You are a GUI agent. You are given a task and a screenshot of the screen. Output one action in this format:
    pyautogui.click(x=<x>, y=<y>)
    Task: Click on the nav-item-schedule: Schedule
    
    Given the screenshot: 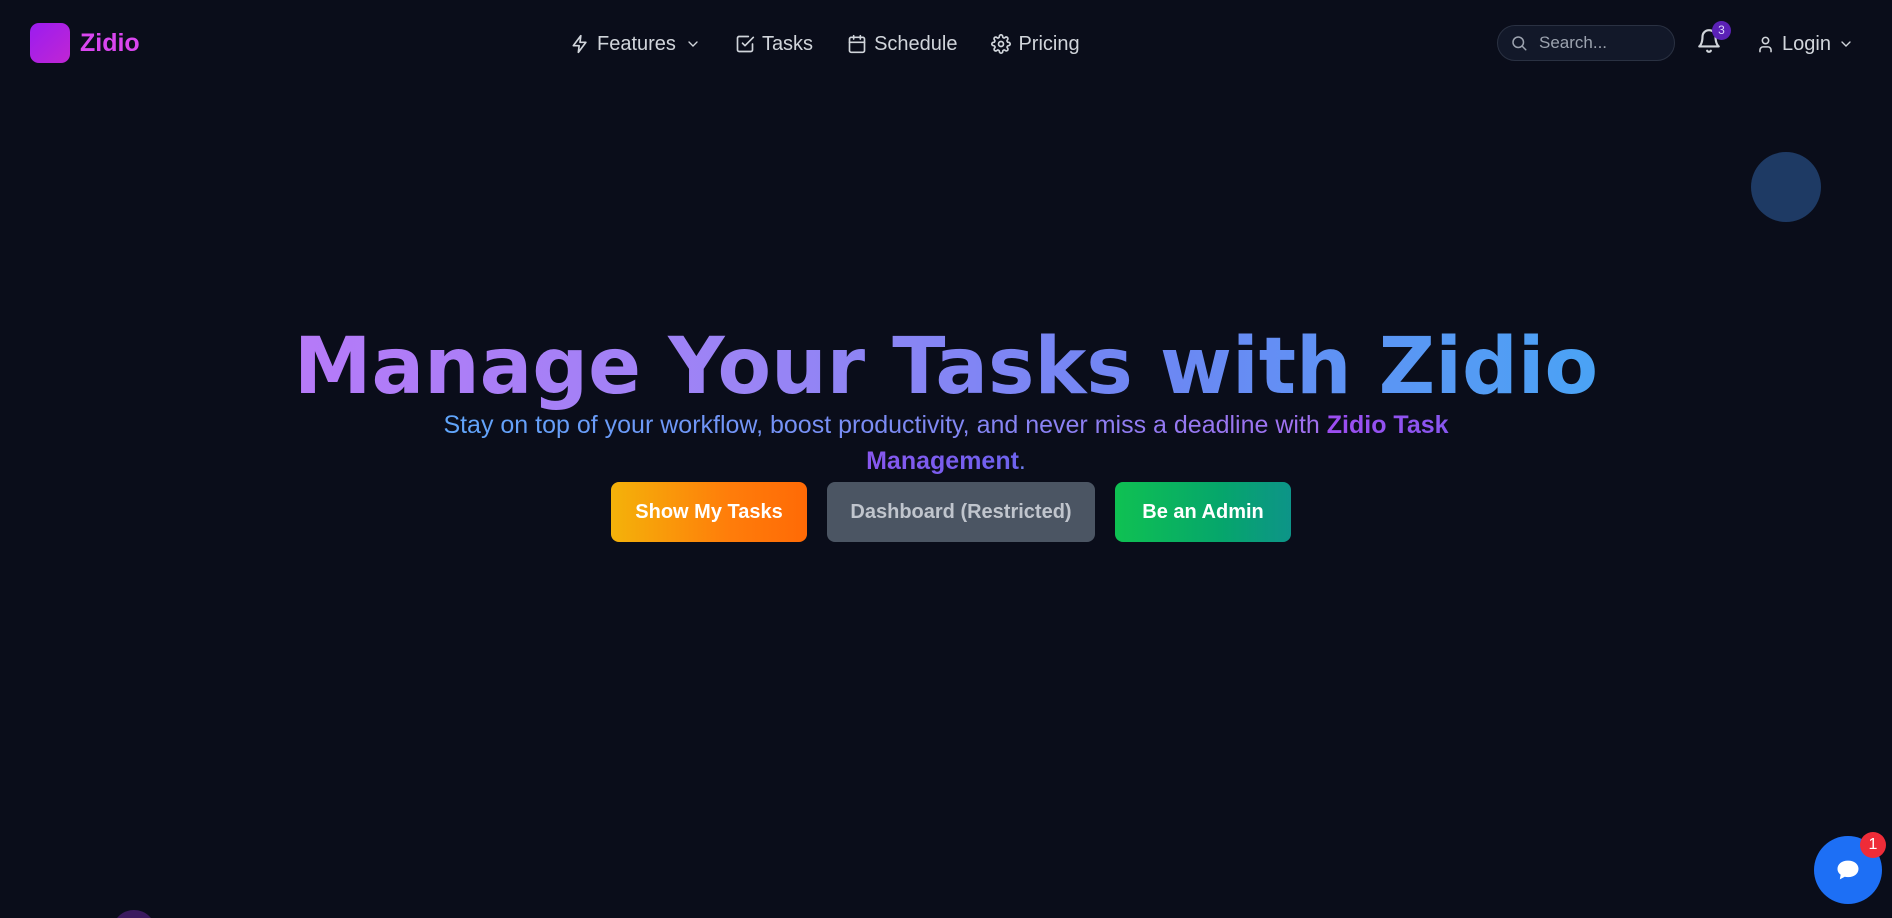 What is the action you would take?
    pyautogui.click(x=902, y=44)
    